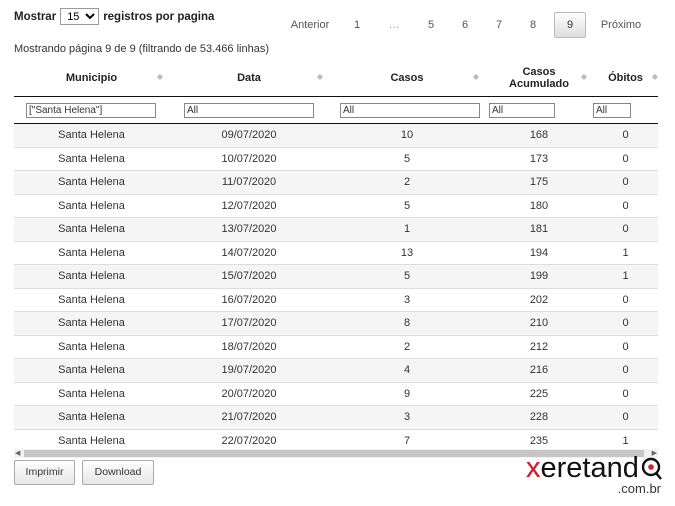 The height and width of the screenshot is (506, 675). What do you see at coordinates (249, 158) in the screenshot?
I see `cell-data: 10/07/2020` at bounding box center [249, 158].